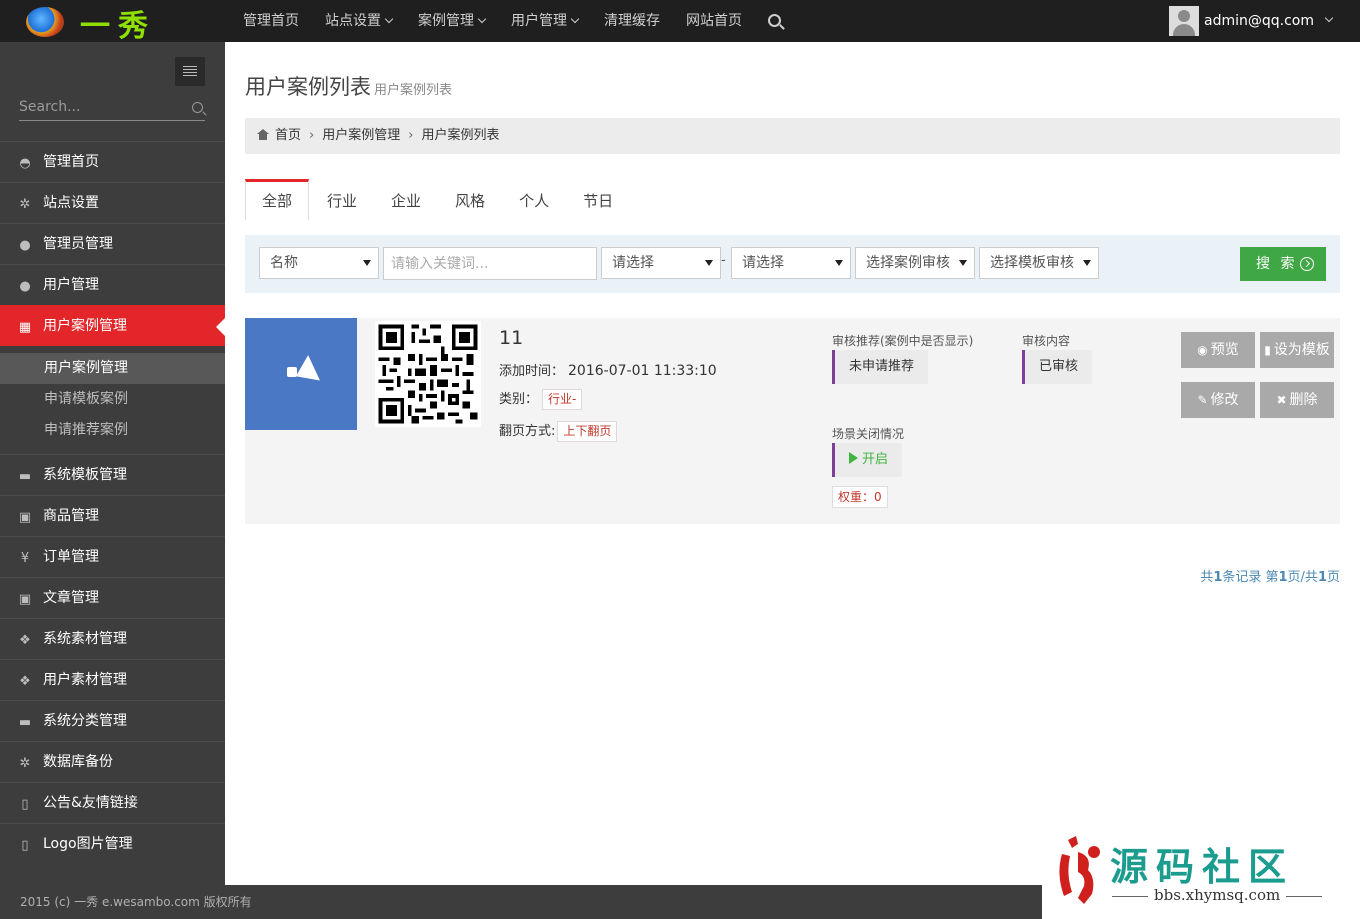 Image resolution: width=1360 pixels, height=919 pixels. What do you see at coordinates (112, 515) in the screenshot?
I see `sidebar-item-products: ▣ 商品管理` at bounding box center [112, 515].